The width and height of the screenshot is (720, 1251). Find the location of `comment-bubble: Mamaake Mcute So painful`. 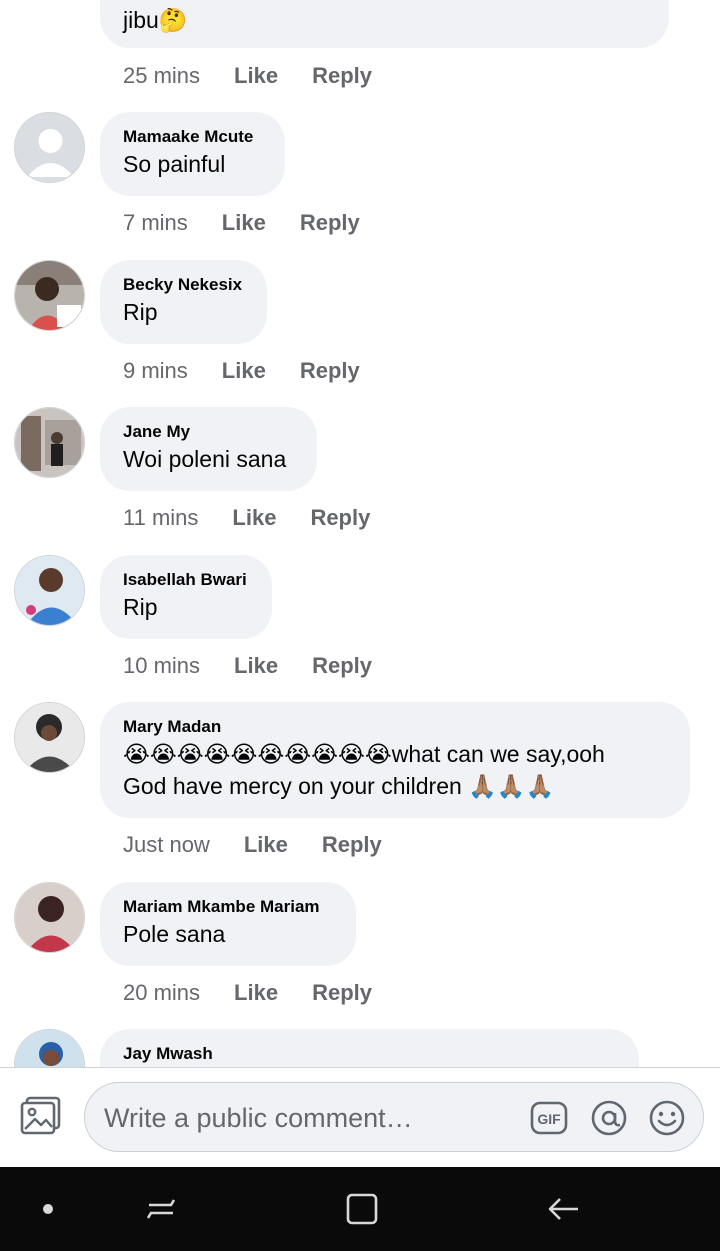

comment-bubble: Mamaake Mcute So painful is located at coordinates (192, 154).